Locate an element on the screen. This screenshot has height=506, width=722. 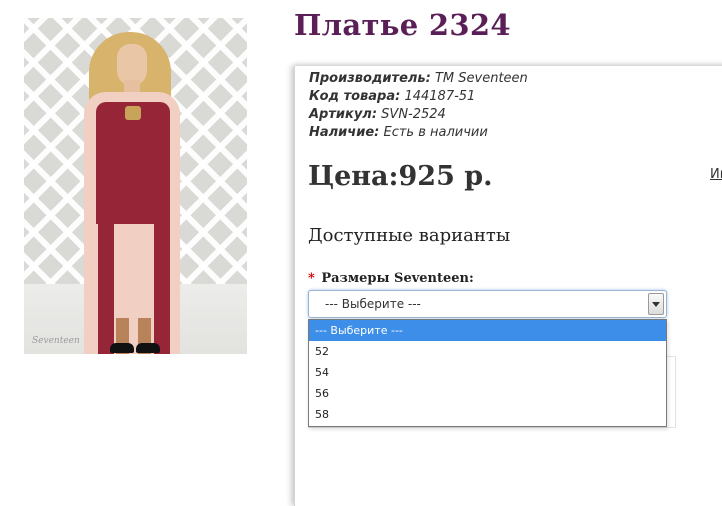
chevron-down-icon is located at coordinates (656, 304).